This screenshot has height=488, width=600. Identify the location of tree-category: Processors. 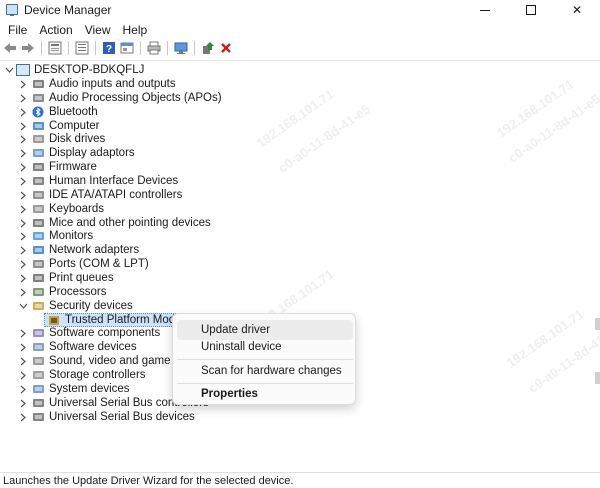
(62, 292).